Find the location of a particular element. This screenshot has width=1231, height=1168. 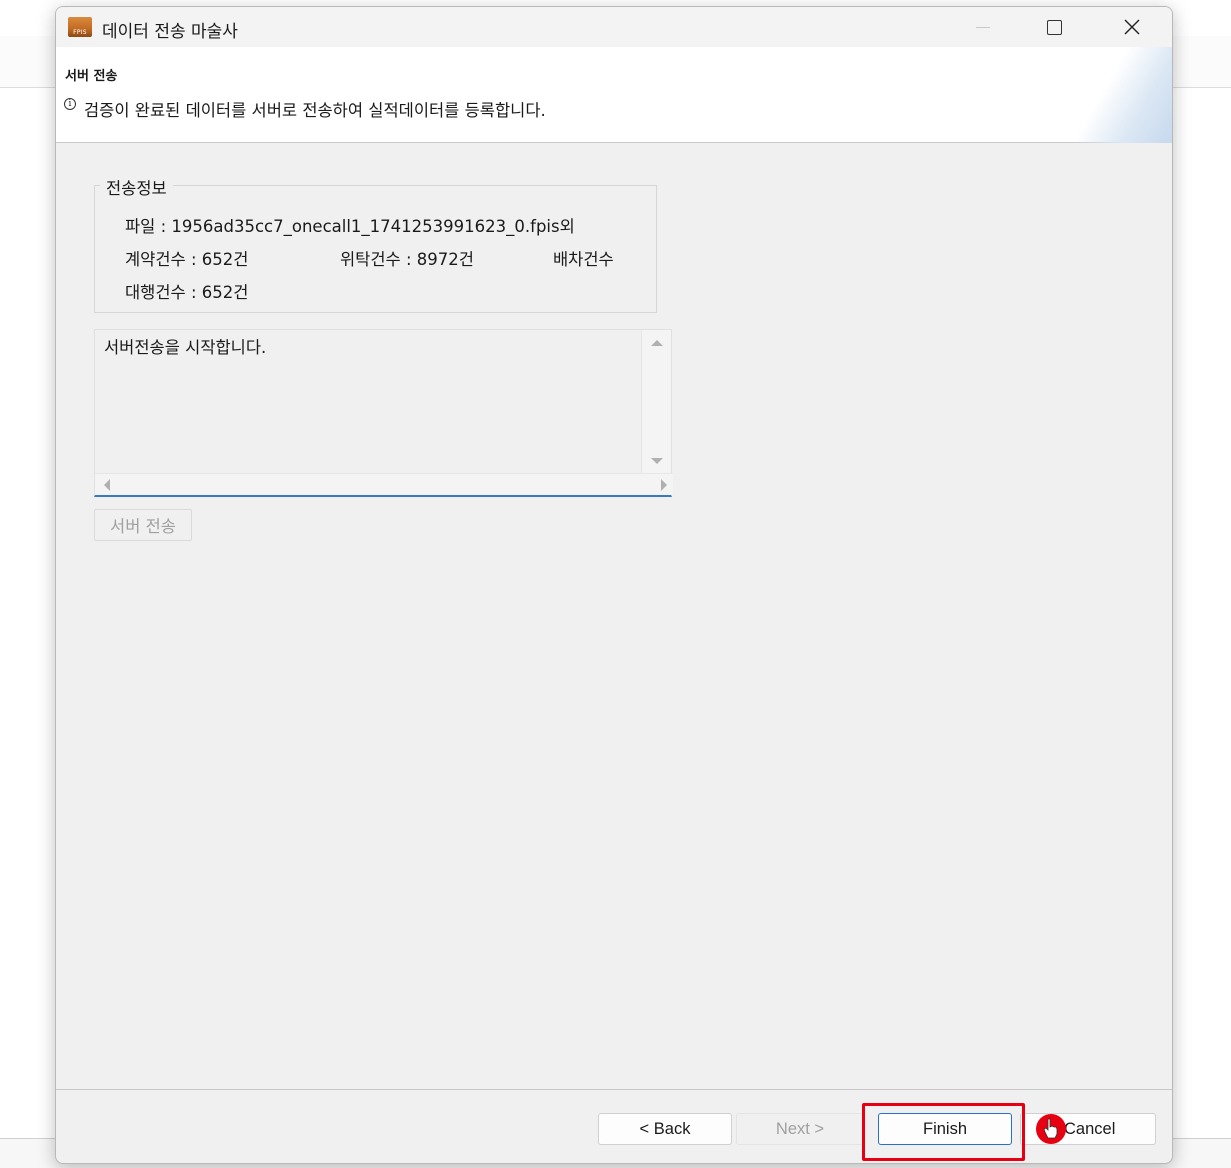

vertical-scrollbar is located at coordinates (656, 402).